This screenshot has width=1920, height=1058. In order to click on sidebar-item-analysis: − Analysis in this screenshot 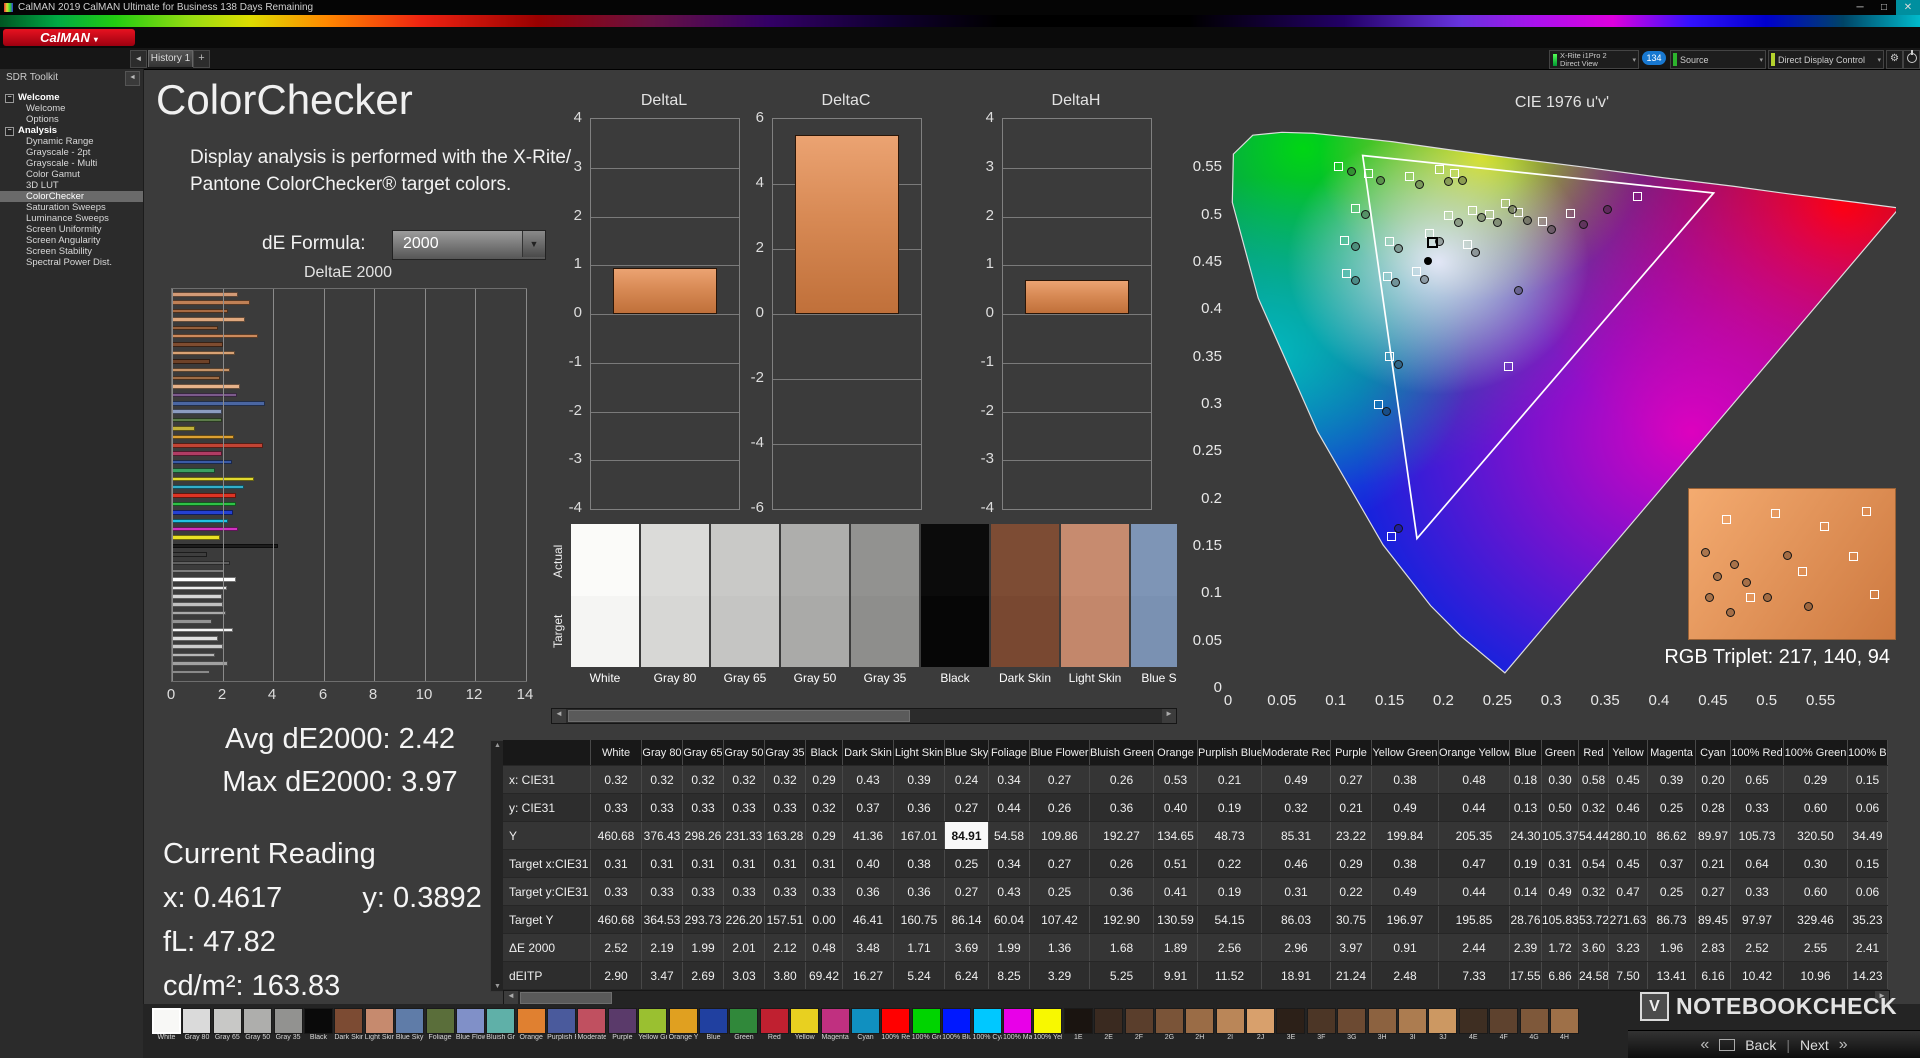, I will do `click(71, 130)`.